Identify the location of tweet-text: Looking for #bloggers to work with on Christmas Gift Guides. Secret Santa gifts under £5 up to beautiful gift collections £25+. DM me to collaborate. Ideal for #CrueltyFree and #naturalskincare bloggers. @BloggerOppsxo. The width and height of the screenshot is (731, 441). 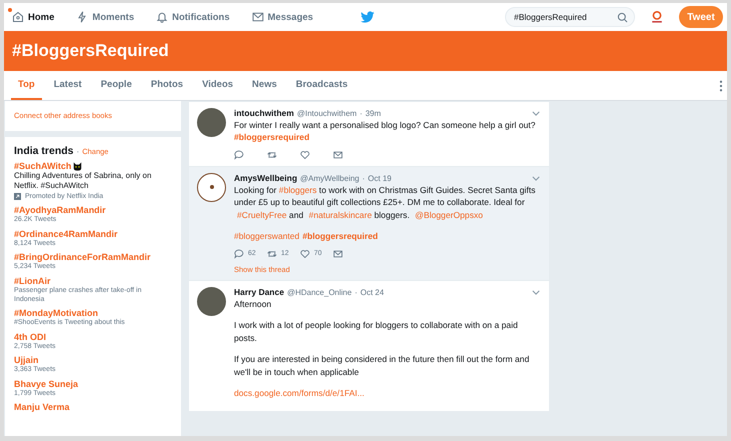
(385, 203).